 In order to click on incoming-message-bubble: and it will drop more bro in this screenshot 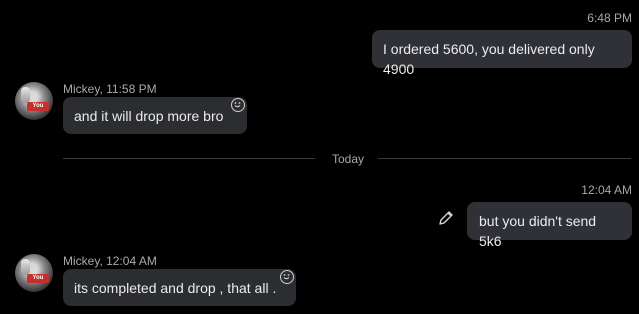, I will do `click(155, 115)`.